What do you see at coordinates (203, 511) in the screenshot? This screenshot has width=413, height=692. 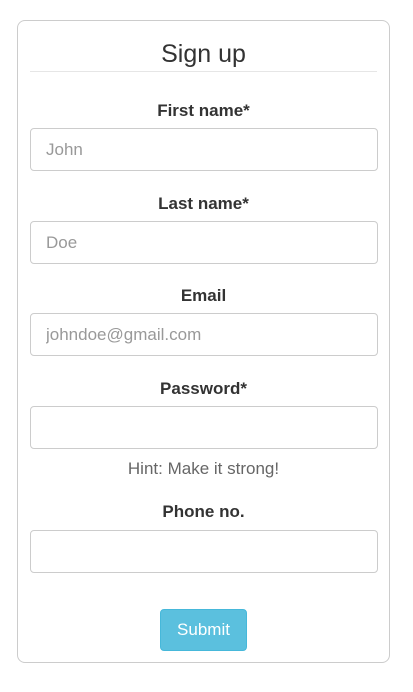 I see `phone-label: Phone no.` at bounding box center [203, 511].